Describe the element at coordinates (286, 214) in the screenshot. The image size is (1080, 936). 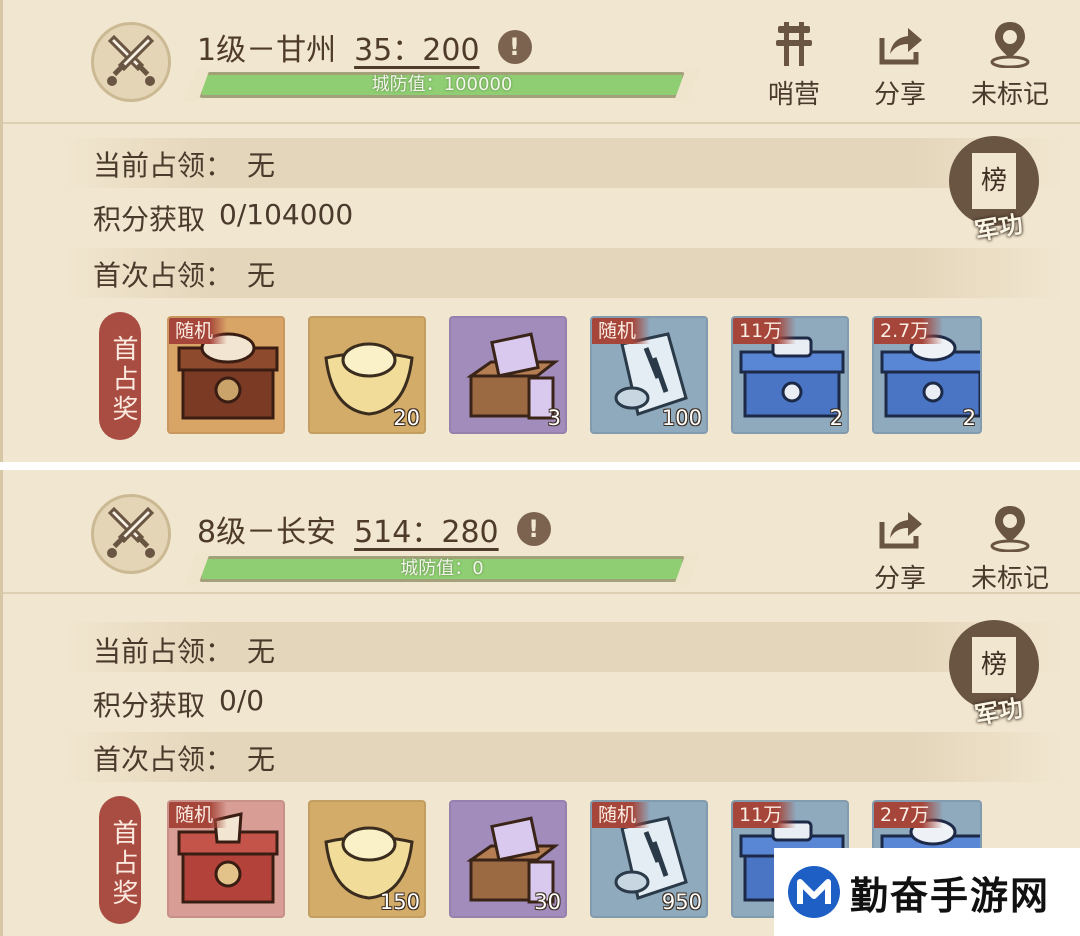
I see `row-value: 0/104000` at that location.